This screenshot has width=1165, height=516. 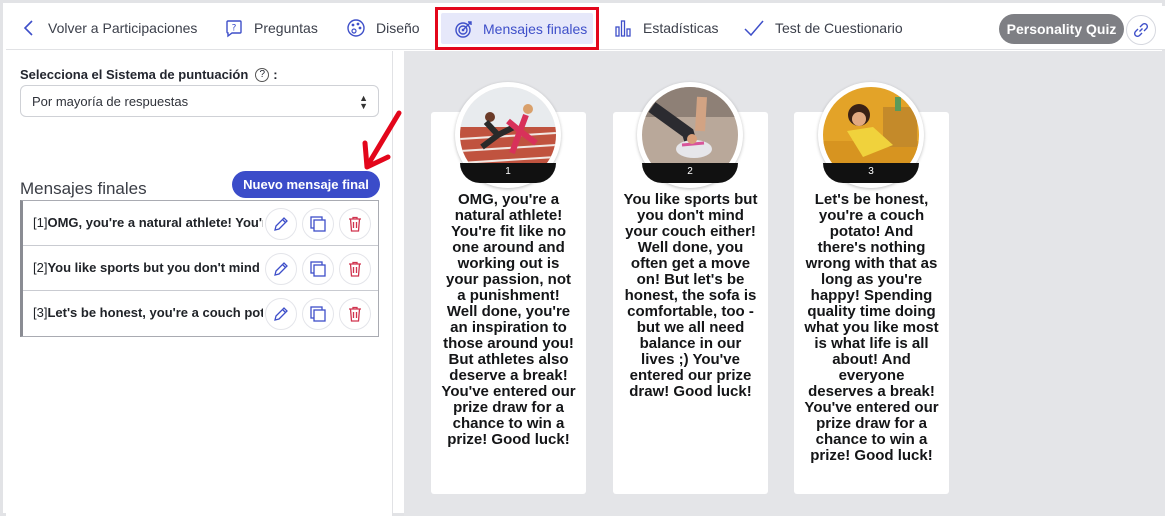 I want to click on tab-diseno-label: Diseño, so click(x=398, y=28).